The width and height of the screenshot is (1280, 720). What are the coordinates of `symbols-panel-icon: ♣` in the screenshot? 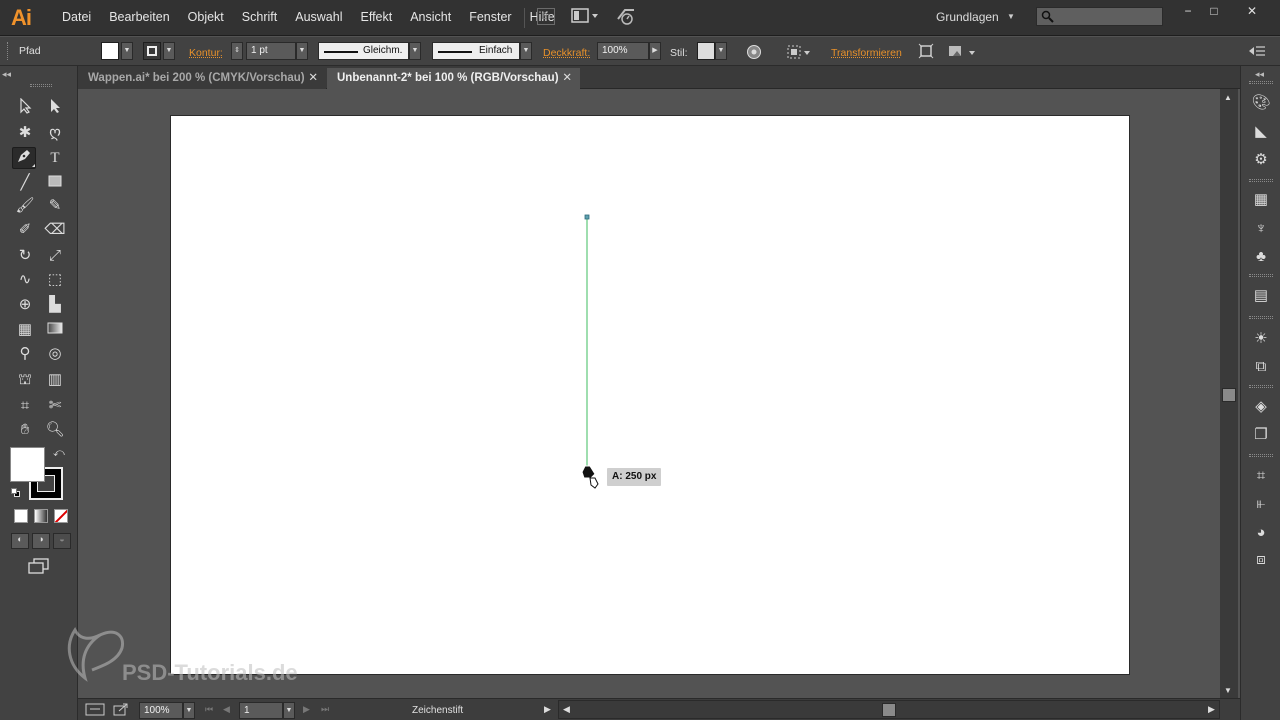 It's located at (1261, 257).